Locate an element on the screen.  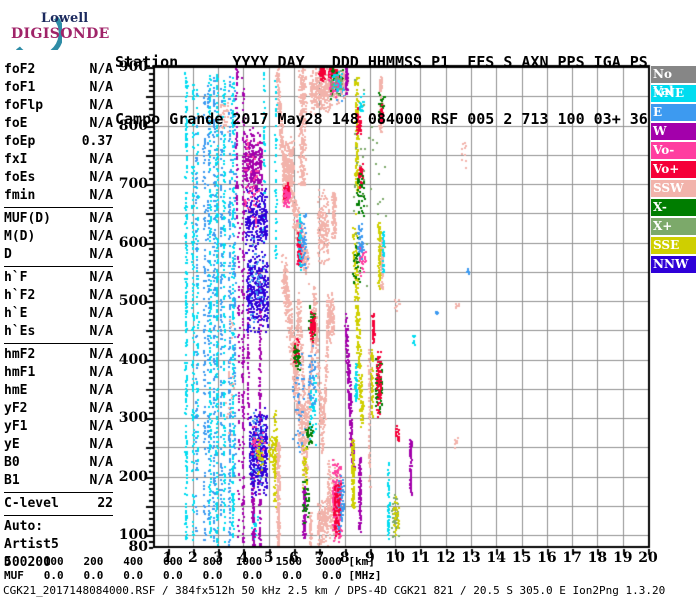
parameter-row: yE N/A is located at coordinates (58, 445).